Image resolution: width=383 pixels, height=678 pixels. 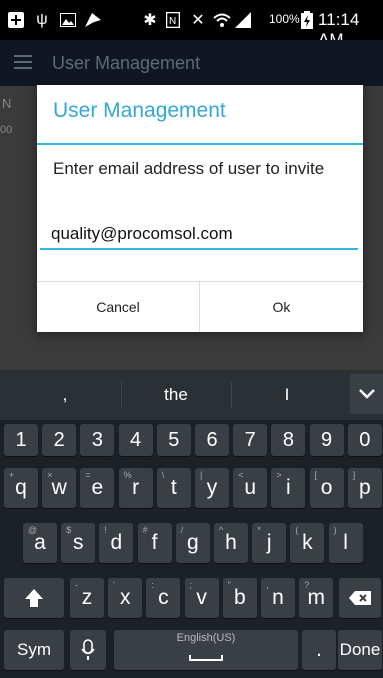 I want to click on key-alt-label: @, so click(x=33, y=530).